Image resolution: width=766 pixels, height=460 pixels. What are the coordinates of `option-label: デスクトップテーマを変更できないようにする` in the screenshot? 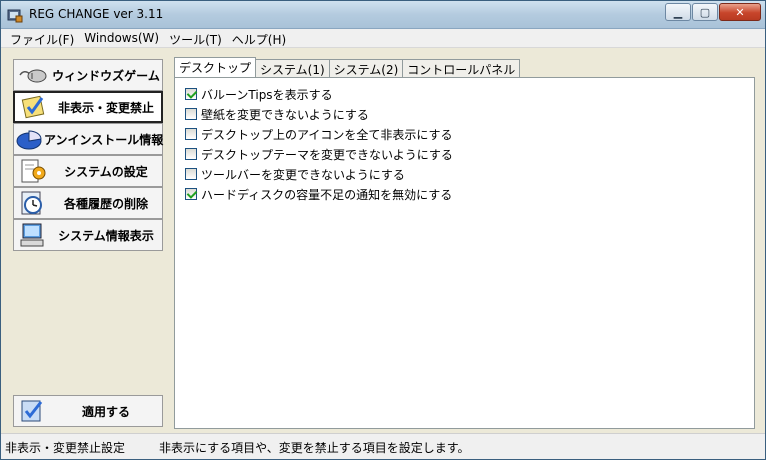 It's located at (327, 154).